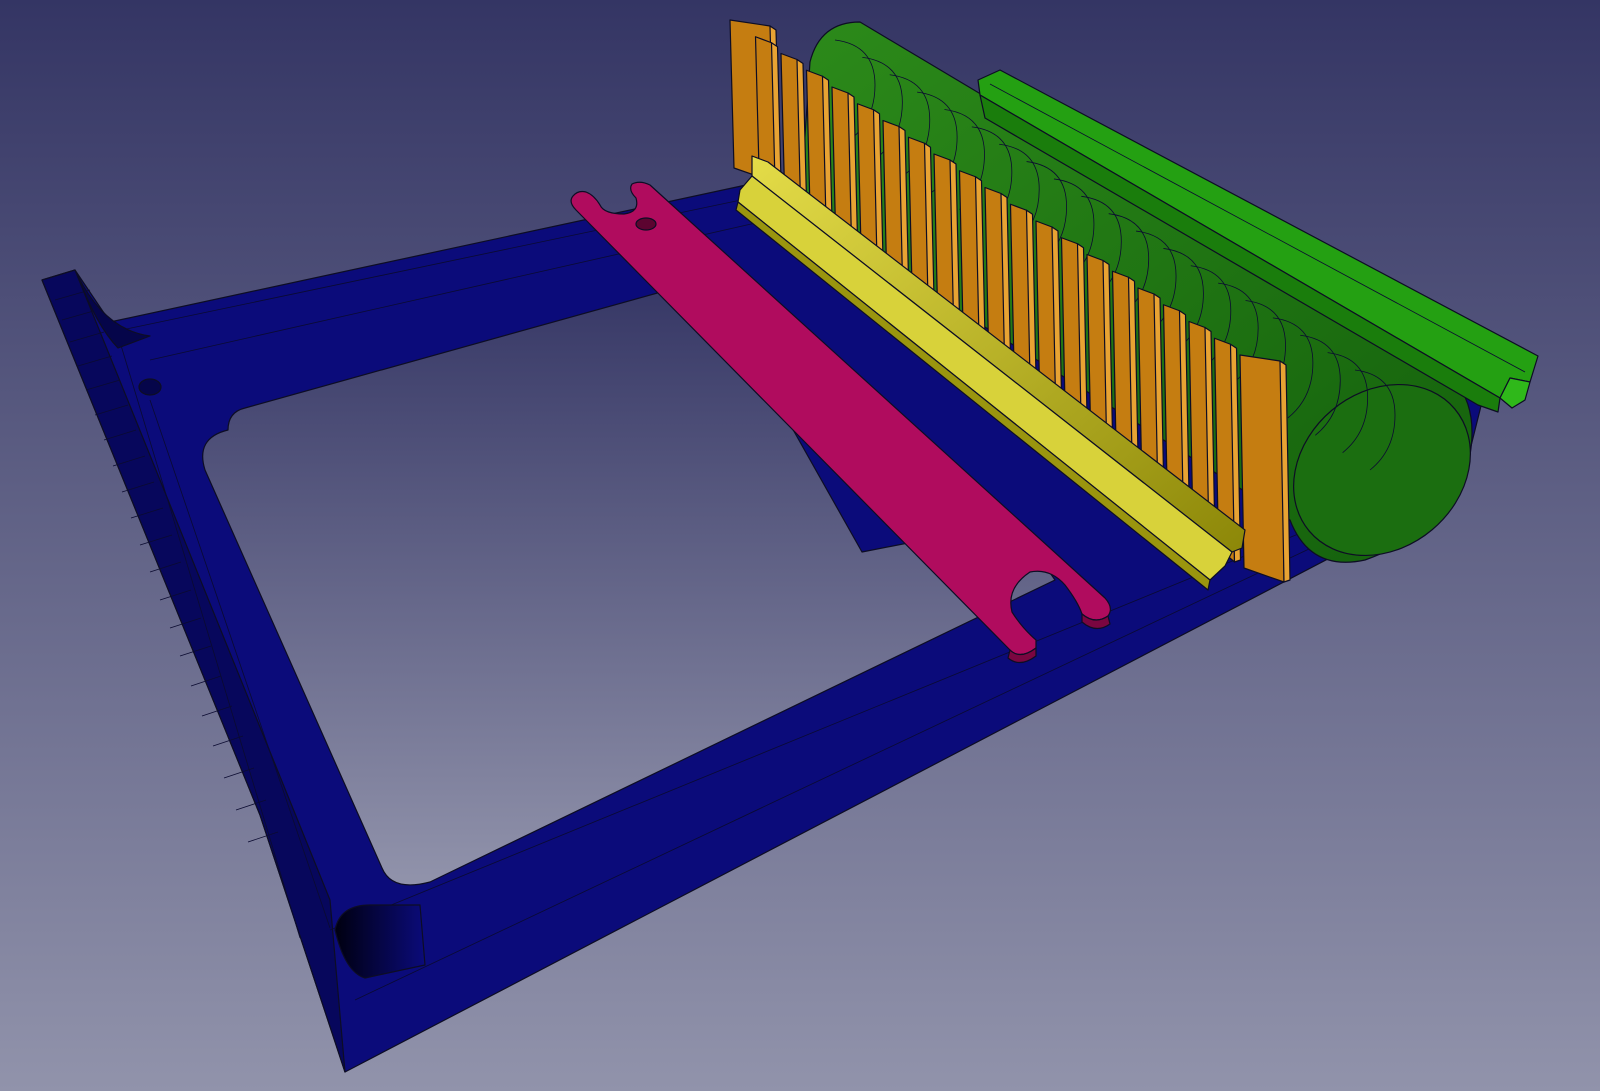 This screenshot has width=1600, height=1091. I want to click on mount-hole, so click(150, 387).